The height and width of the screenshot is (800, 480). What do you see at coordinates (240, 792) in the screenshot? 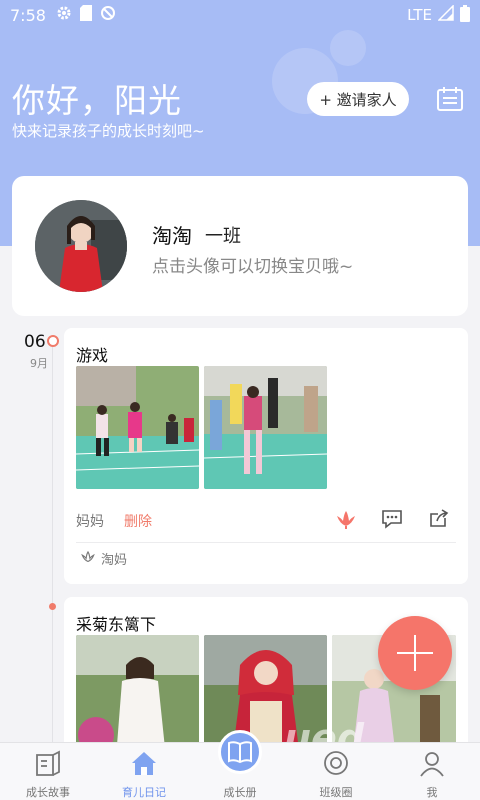
I see `tab-label: 成长册` at bounding box center [240, 792].